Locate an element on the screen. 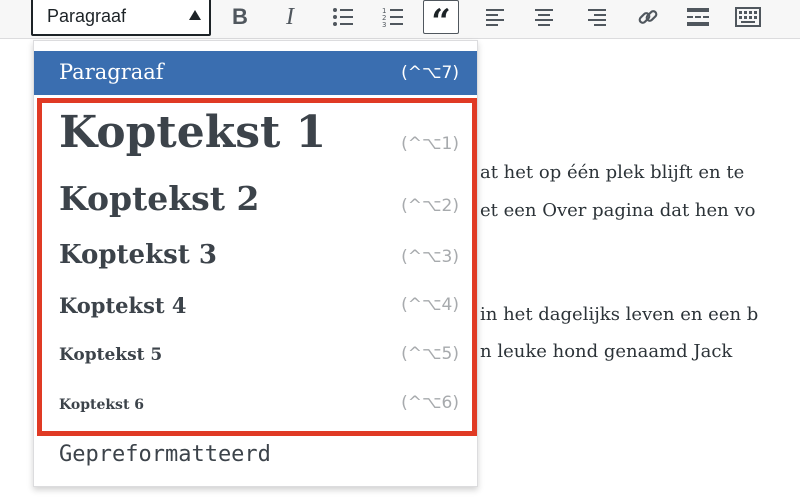 The height and width of the screenshot is (500, 800). format-select: Paragraaf is located at coordinates (121, 18).